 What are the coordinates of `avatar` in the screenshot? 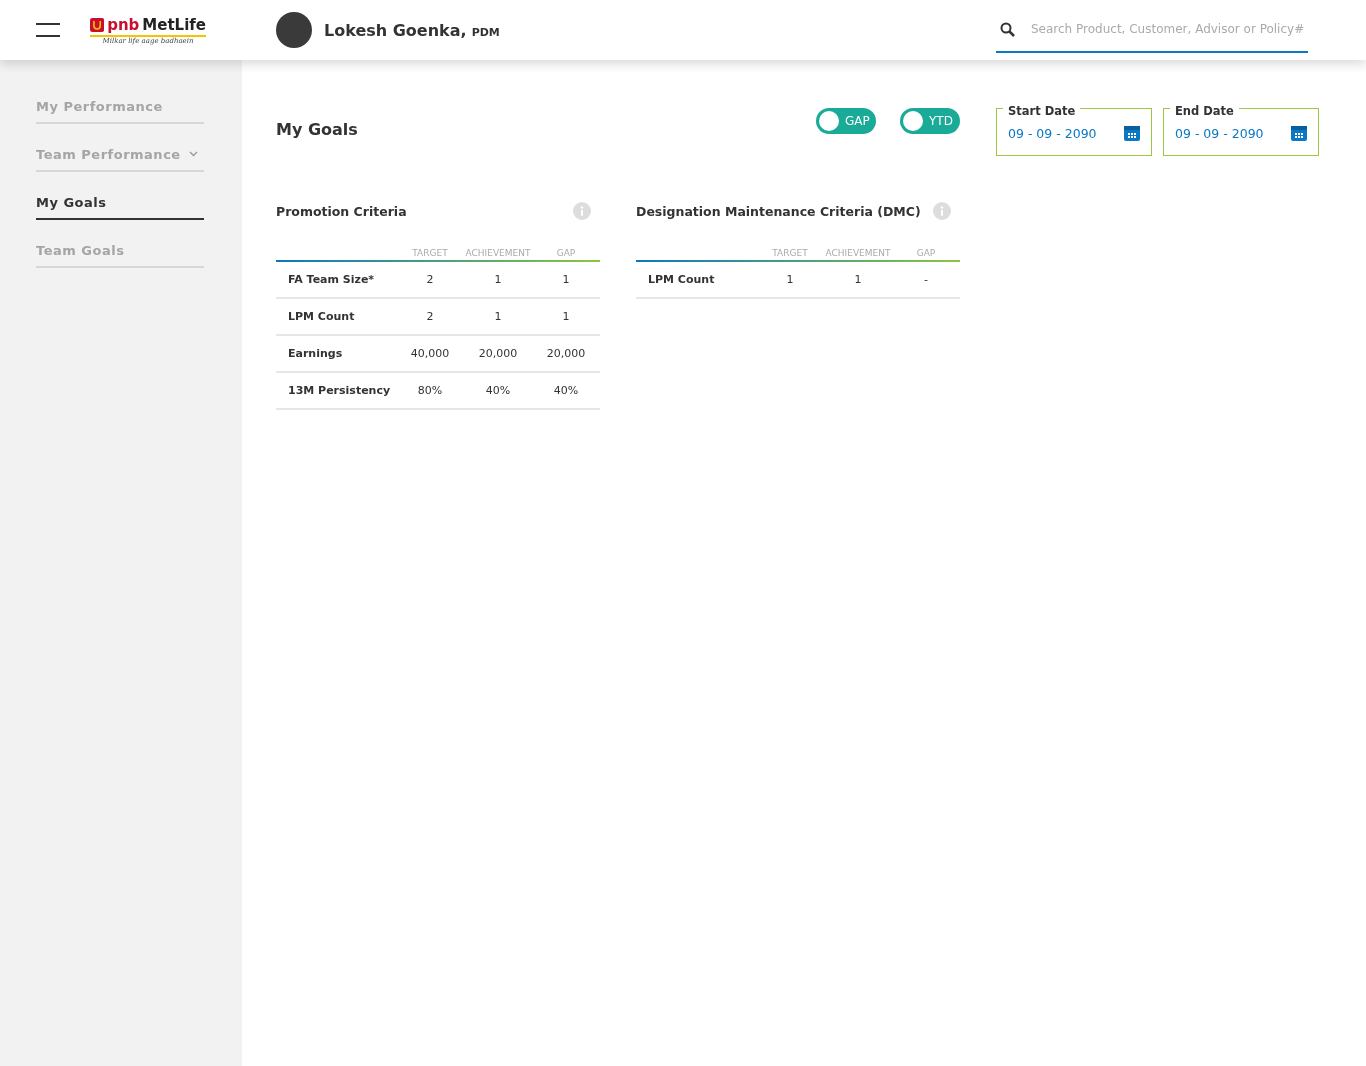 It's located at (294, 30).